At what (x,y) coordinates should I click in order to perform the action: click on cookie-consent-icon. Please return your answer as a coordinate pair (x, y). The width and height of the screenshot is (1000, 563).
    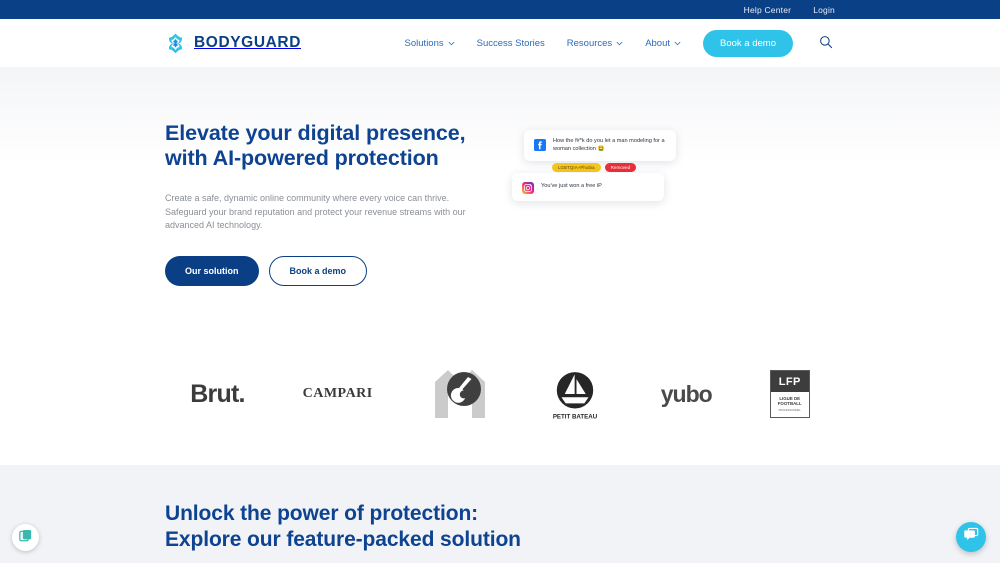
    Looking at the image, I should click on (25, 538).